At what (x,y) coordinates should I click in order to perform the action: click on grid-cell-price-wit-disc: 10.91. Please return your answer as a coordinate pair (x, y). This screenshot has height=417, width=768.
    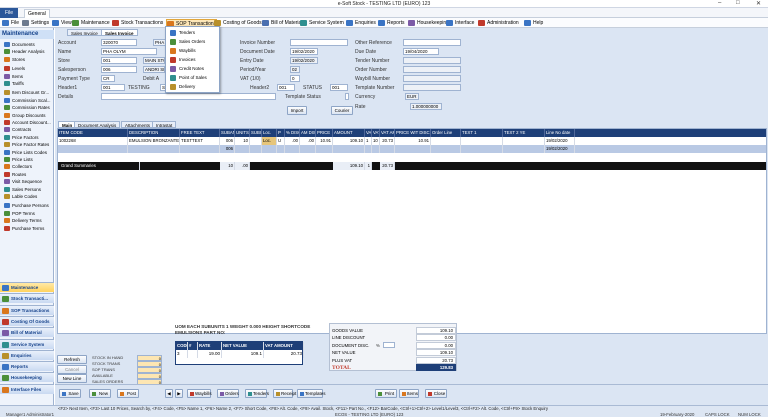
    Looking at the image, I should click on (413, 141).